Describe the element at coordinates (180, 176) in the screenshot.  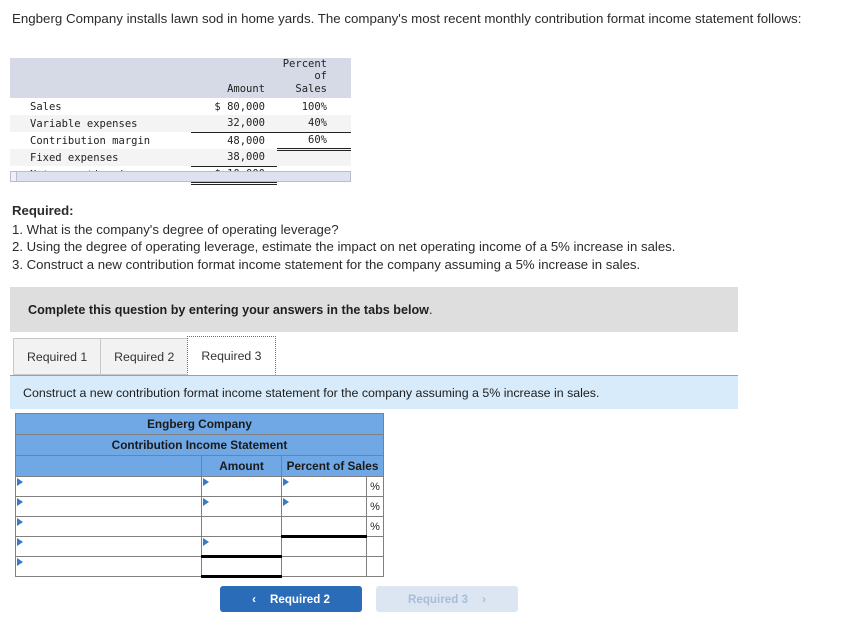
I see `statement-horizontal-scrollbar` at that location.